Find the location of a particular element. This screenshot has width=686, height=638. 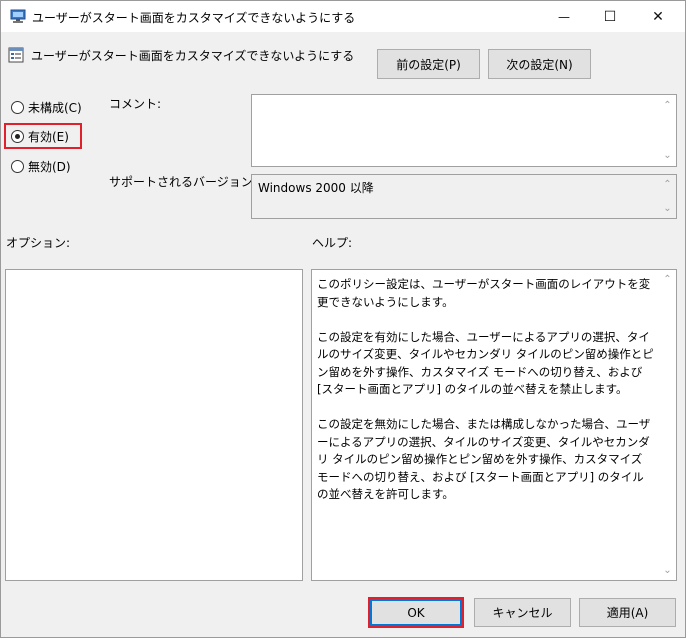

title-bar: ユーザーがスタート画面をカスタマイズできないようにする — ☐ ✕ is located at coordinates (343, 16).